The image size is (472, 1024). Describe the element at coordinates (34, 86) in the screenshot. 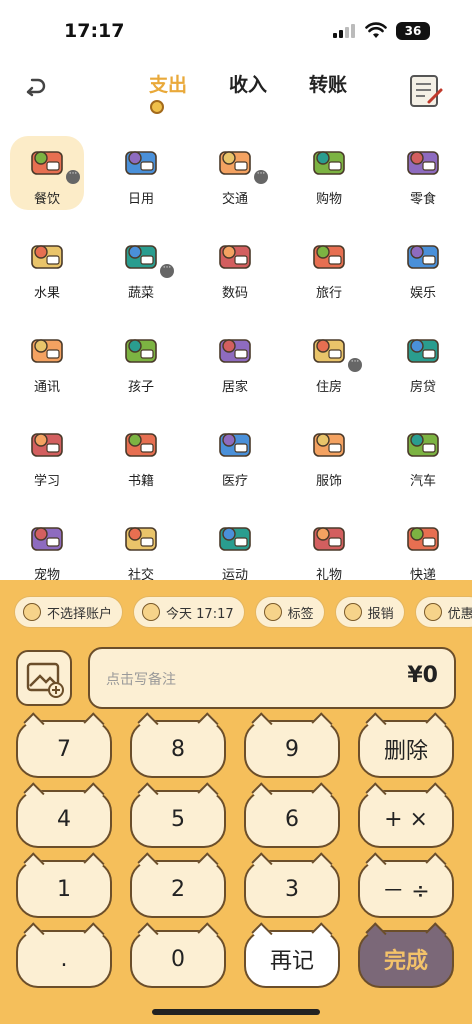

I see `undo-icon` at that location.